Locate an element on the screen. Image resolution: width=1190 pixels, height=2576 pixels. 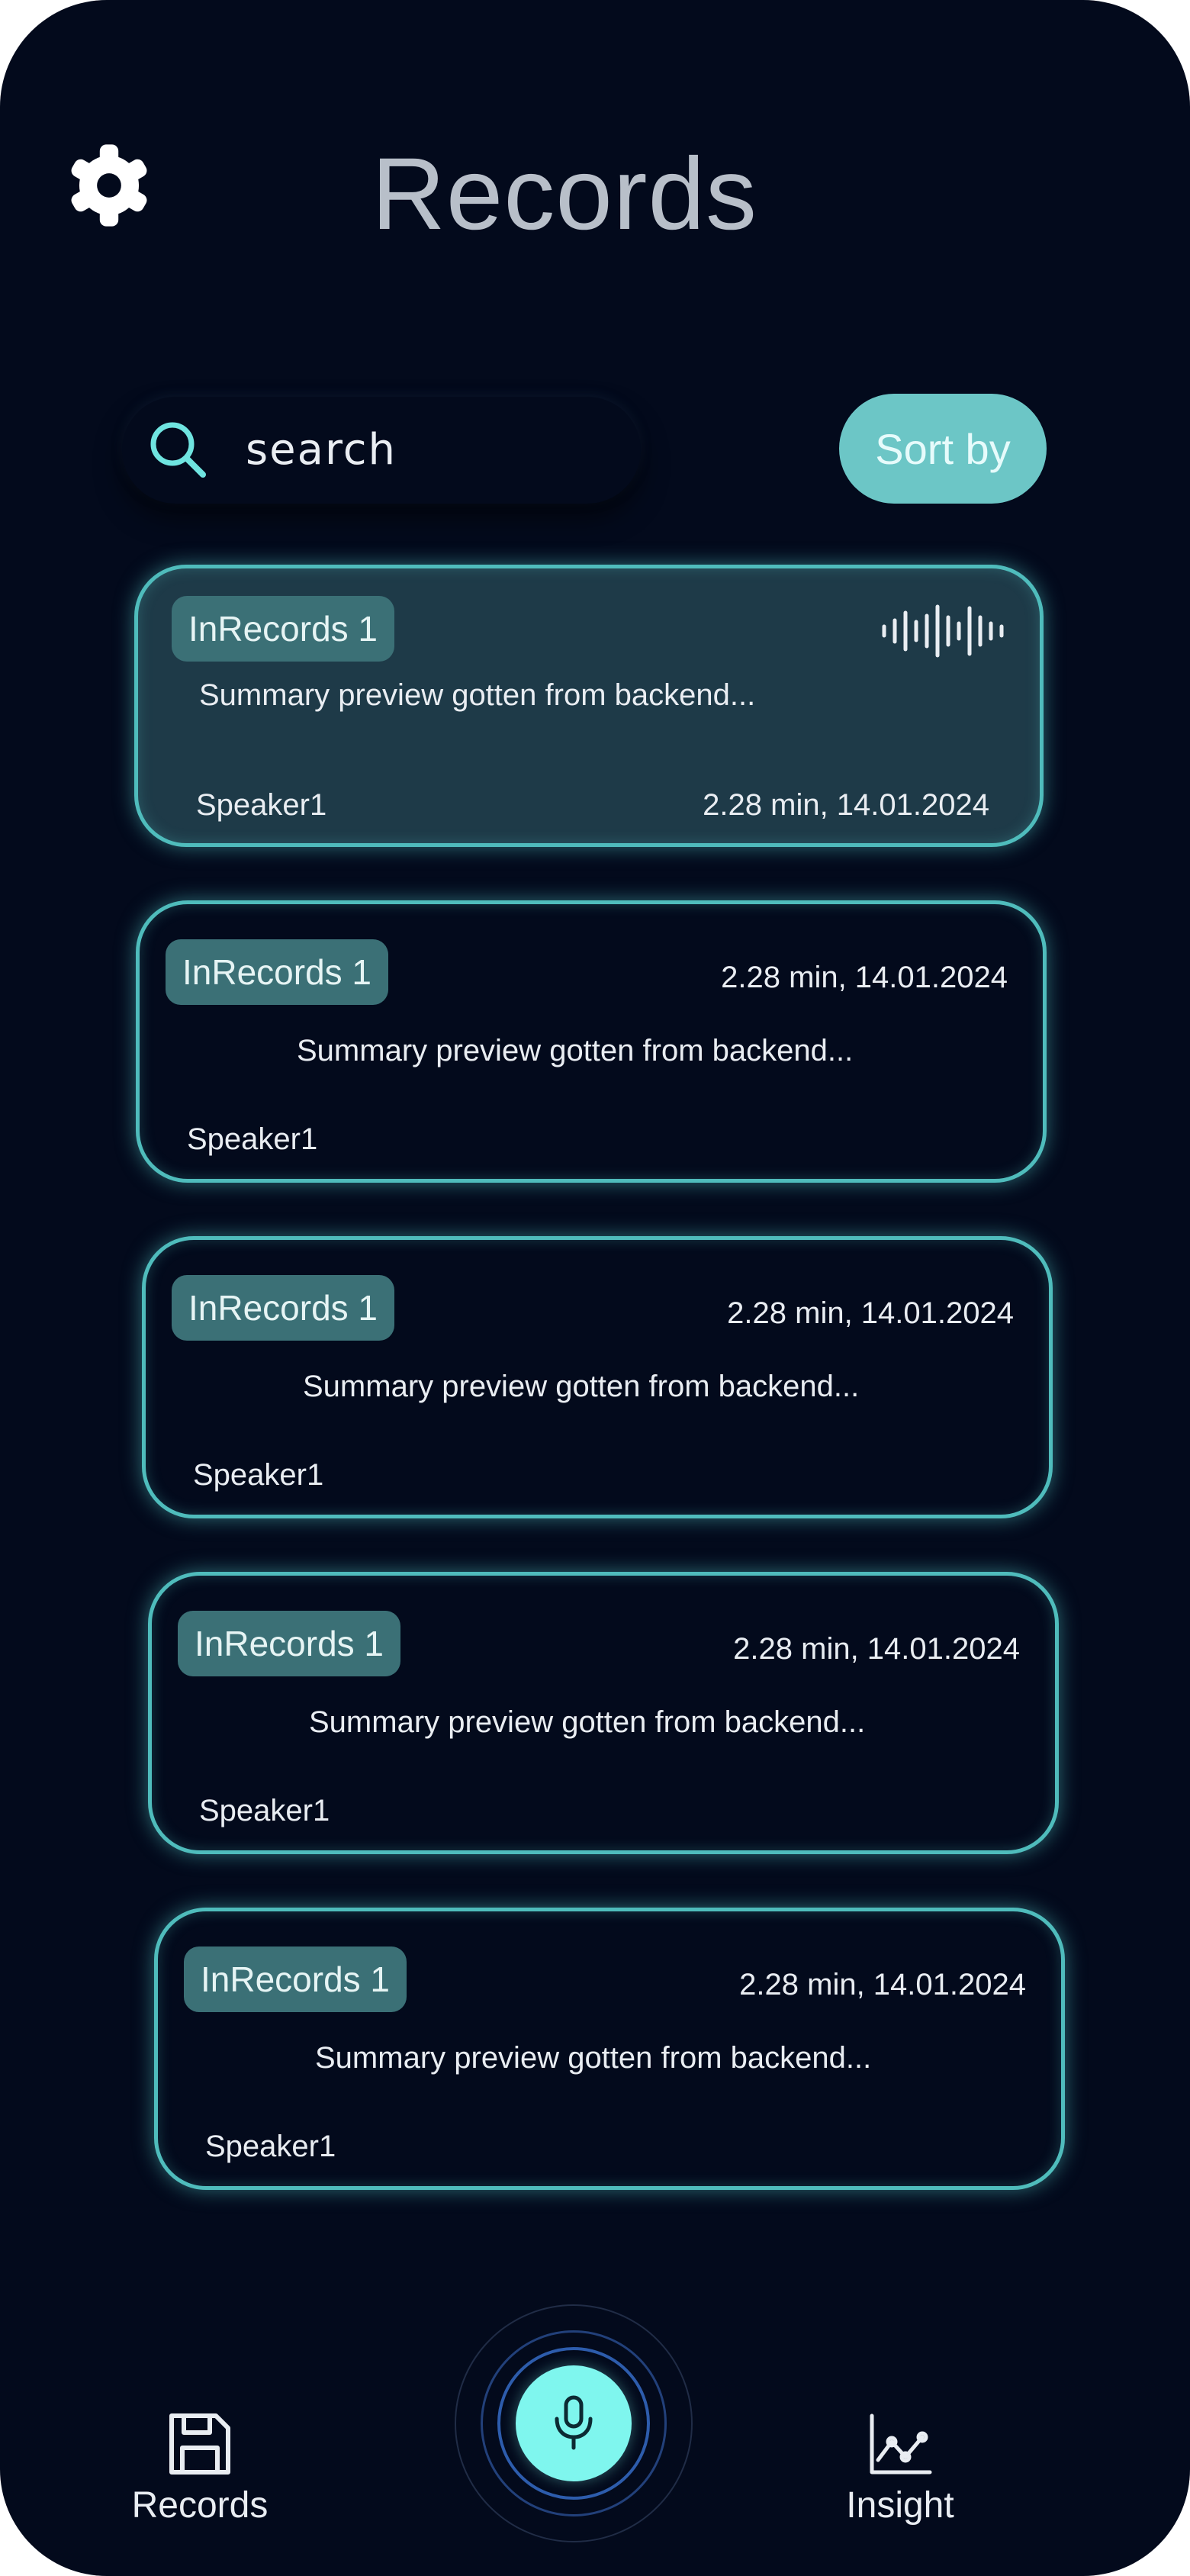
record-button is located at coordinates (574, 2423).